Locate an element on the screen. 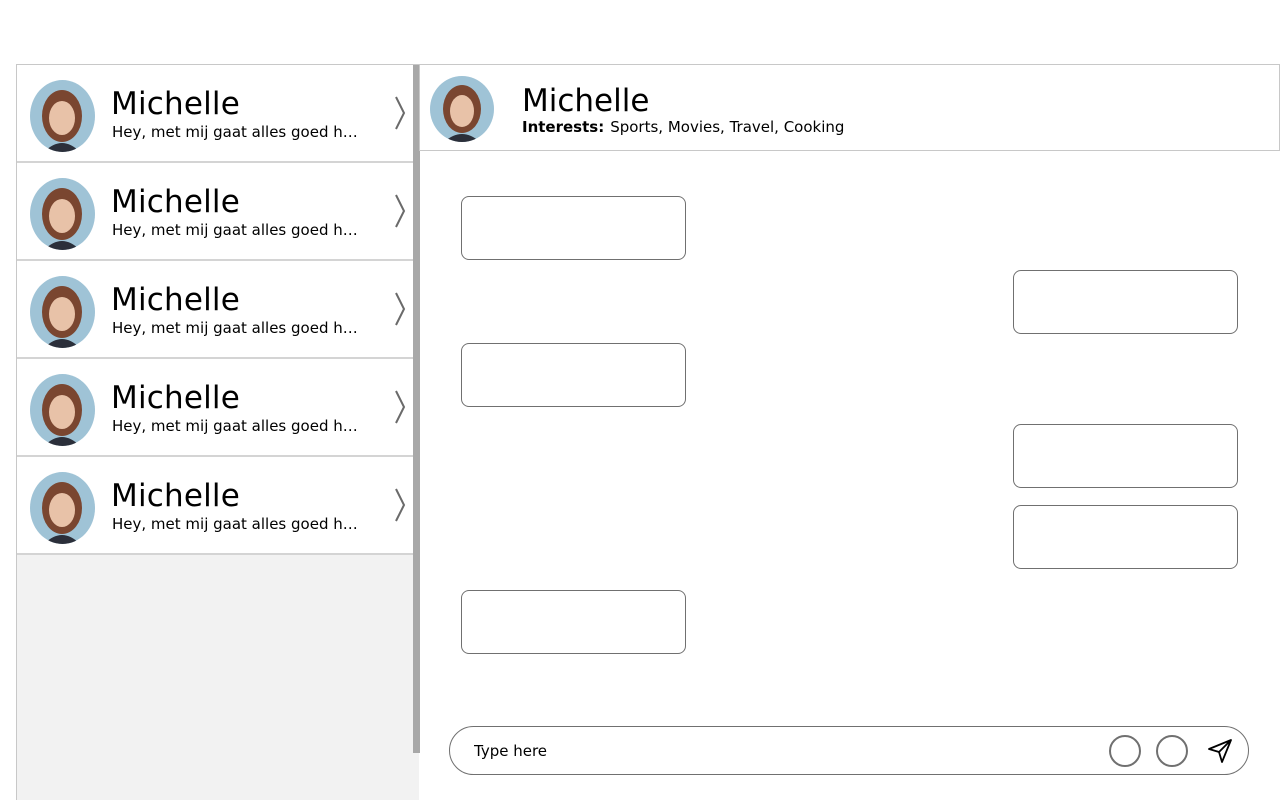  send-icon is located at coordinates (1220, 751).